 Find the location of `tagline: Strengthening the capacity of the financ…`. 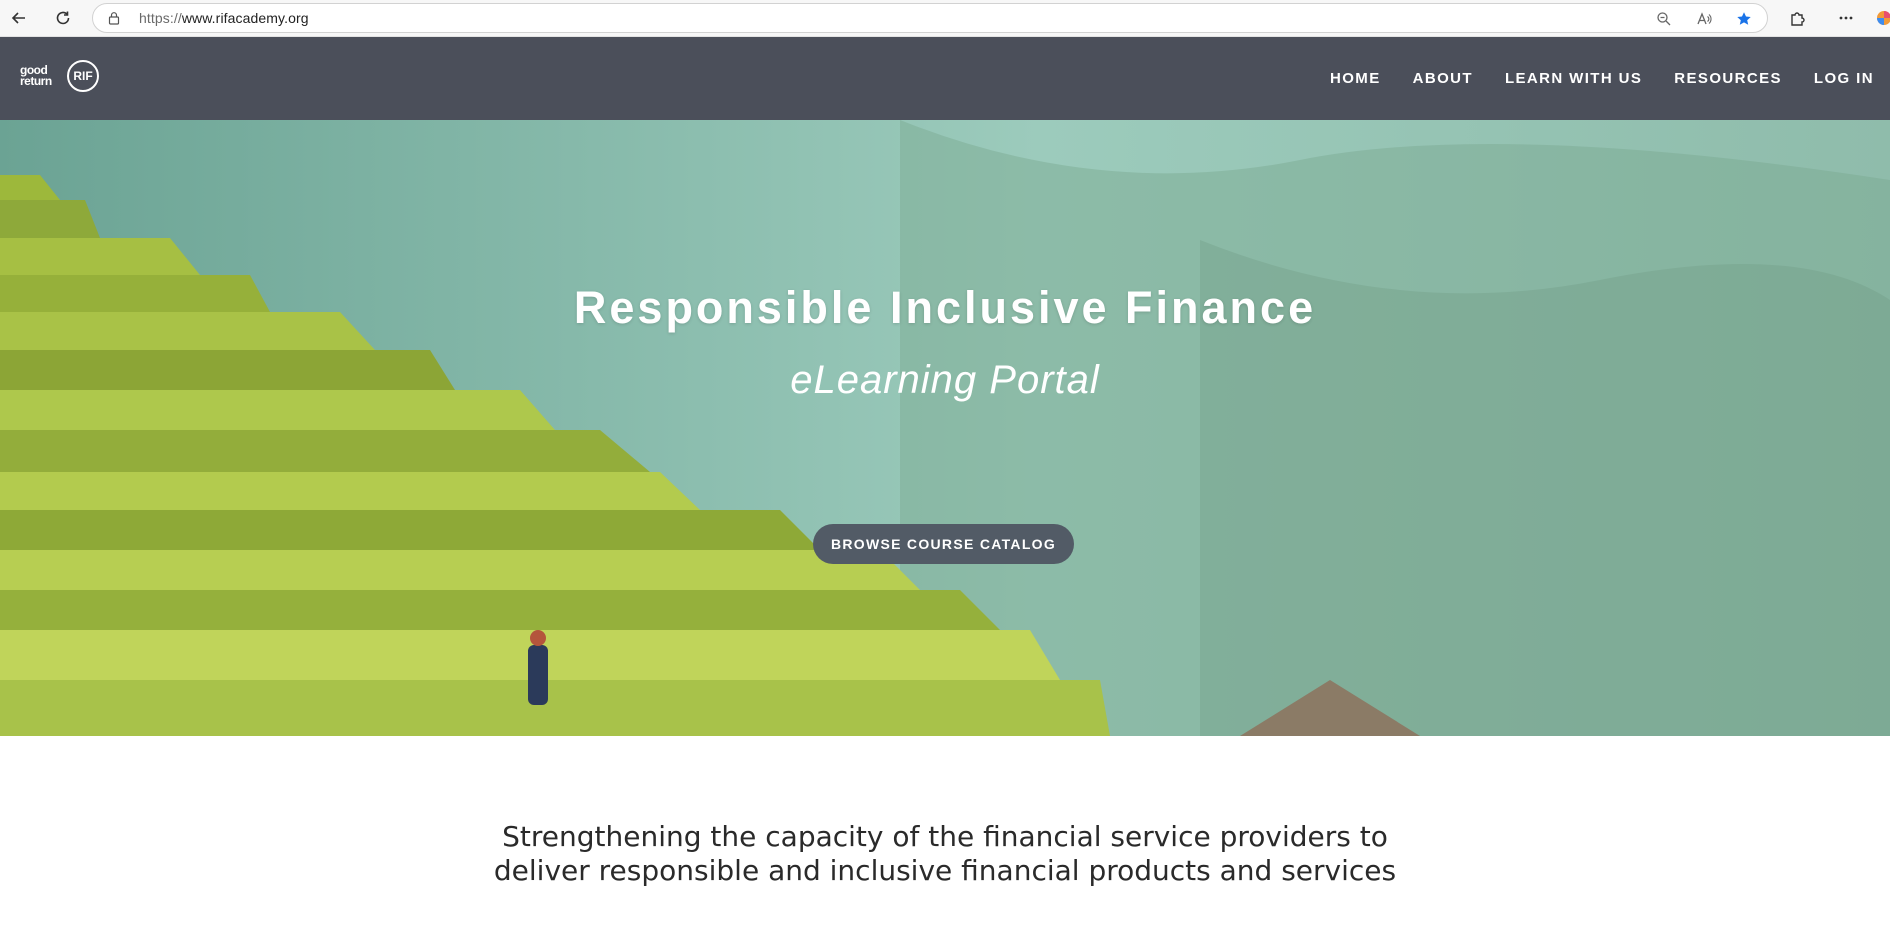

tagline: Strengthening the capacity of the financ… is located at coordinates (945, 854).